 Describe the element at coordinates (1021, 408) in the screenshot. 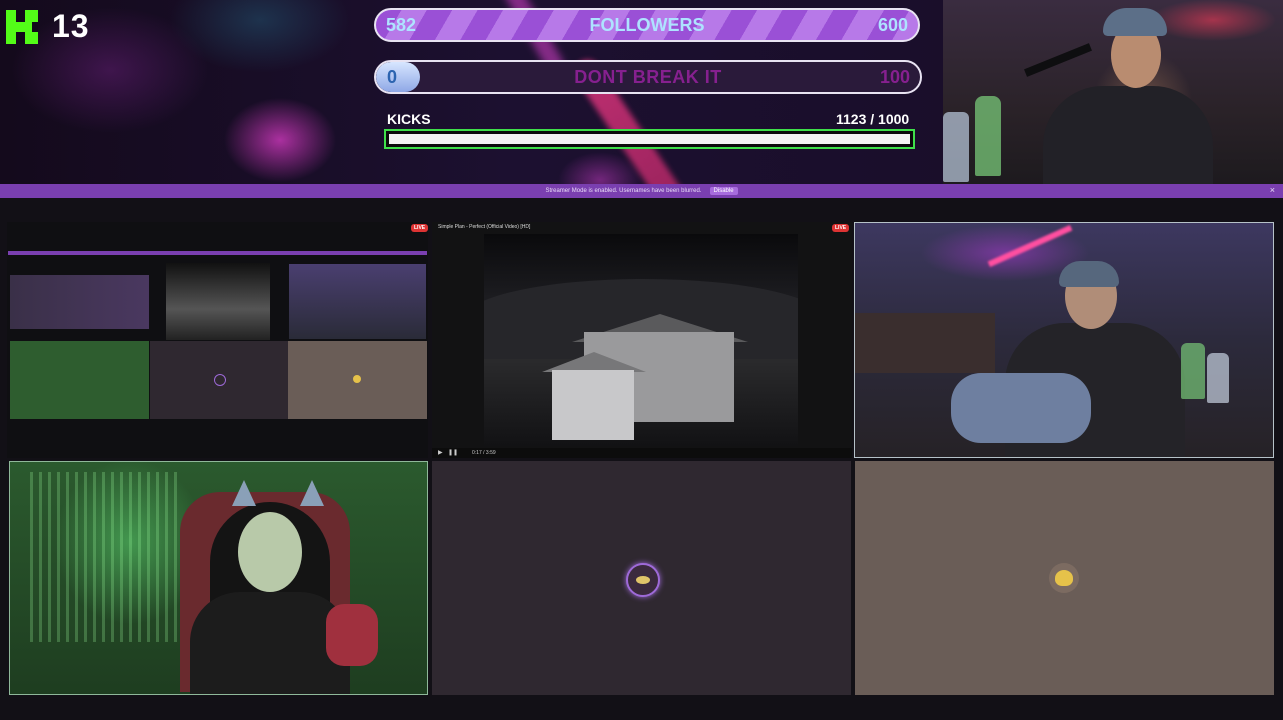

I see `streamer-legs` at that location.